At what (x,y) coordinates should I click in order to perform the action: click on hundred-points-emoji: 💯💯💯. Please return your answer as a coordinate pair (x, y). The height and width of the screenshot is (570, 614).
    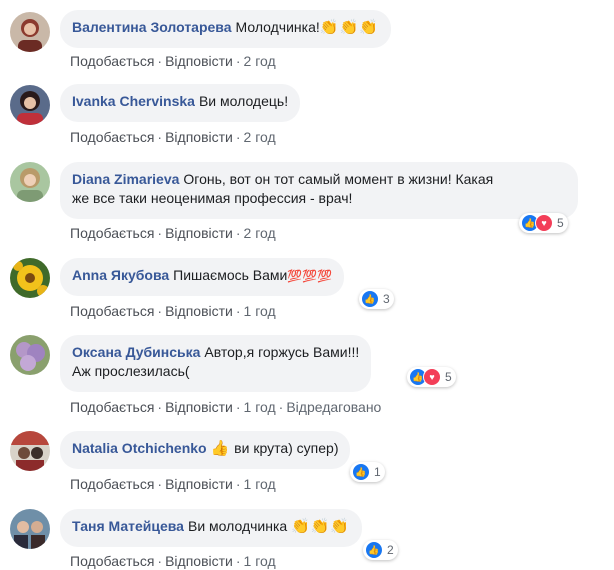
    Looking at the image, I should click on (310, 276).